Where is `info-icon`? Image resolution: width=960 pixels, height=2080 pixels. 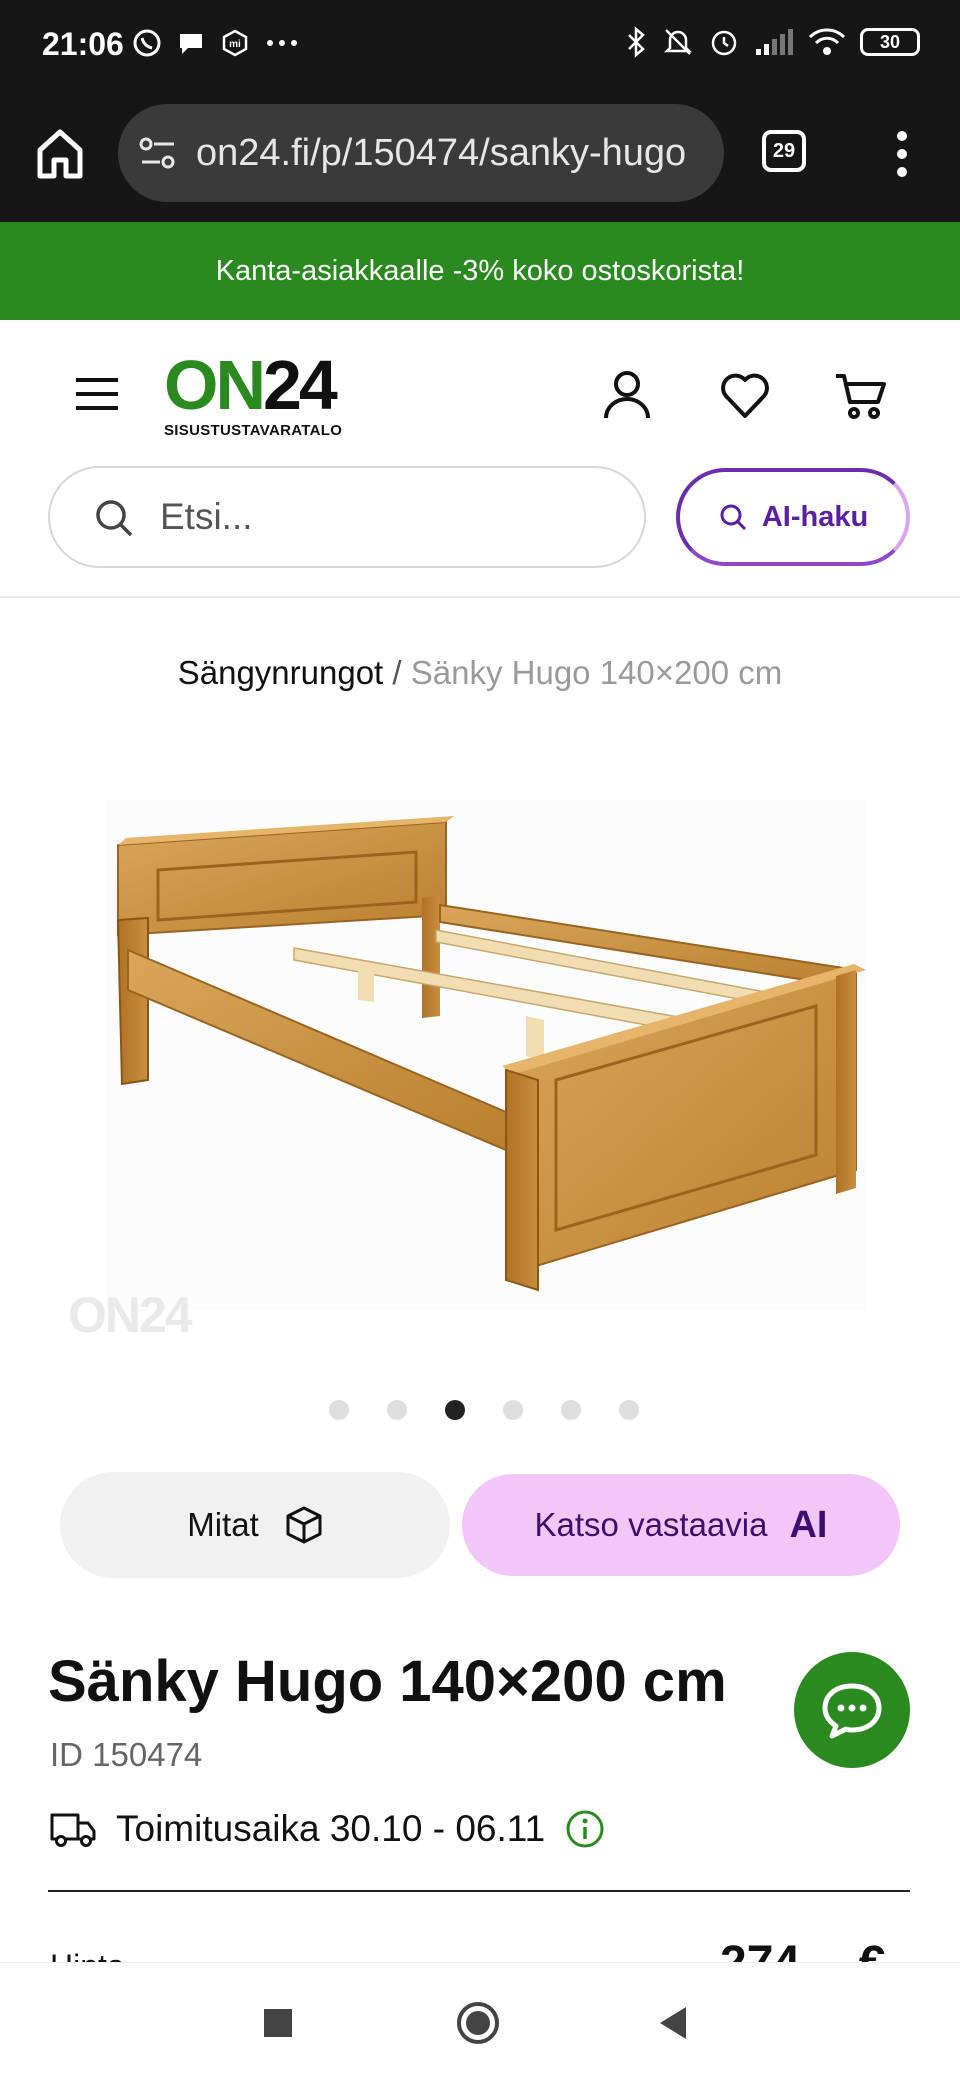 info-icon is located at coordinates (585, 1829).